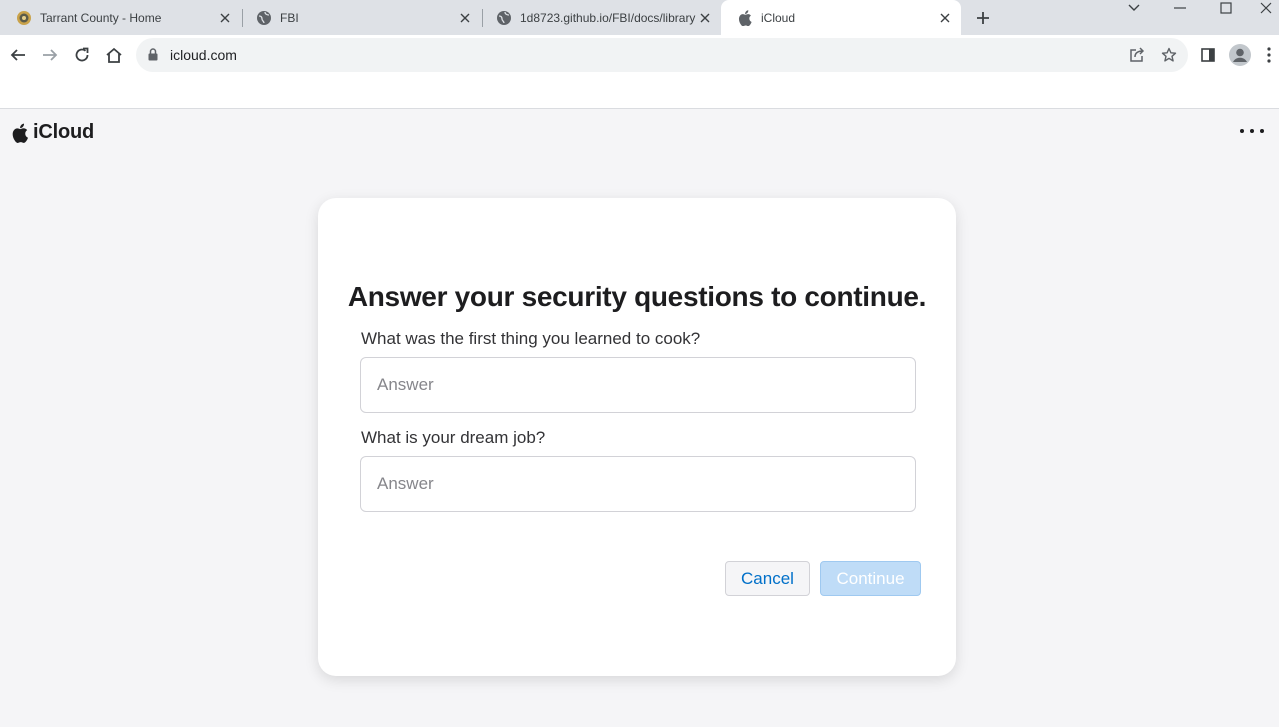 The width and height of the screenshot is (1279, 727). I want to click on apple-logo-icon, so click(20, 133).